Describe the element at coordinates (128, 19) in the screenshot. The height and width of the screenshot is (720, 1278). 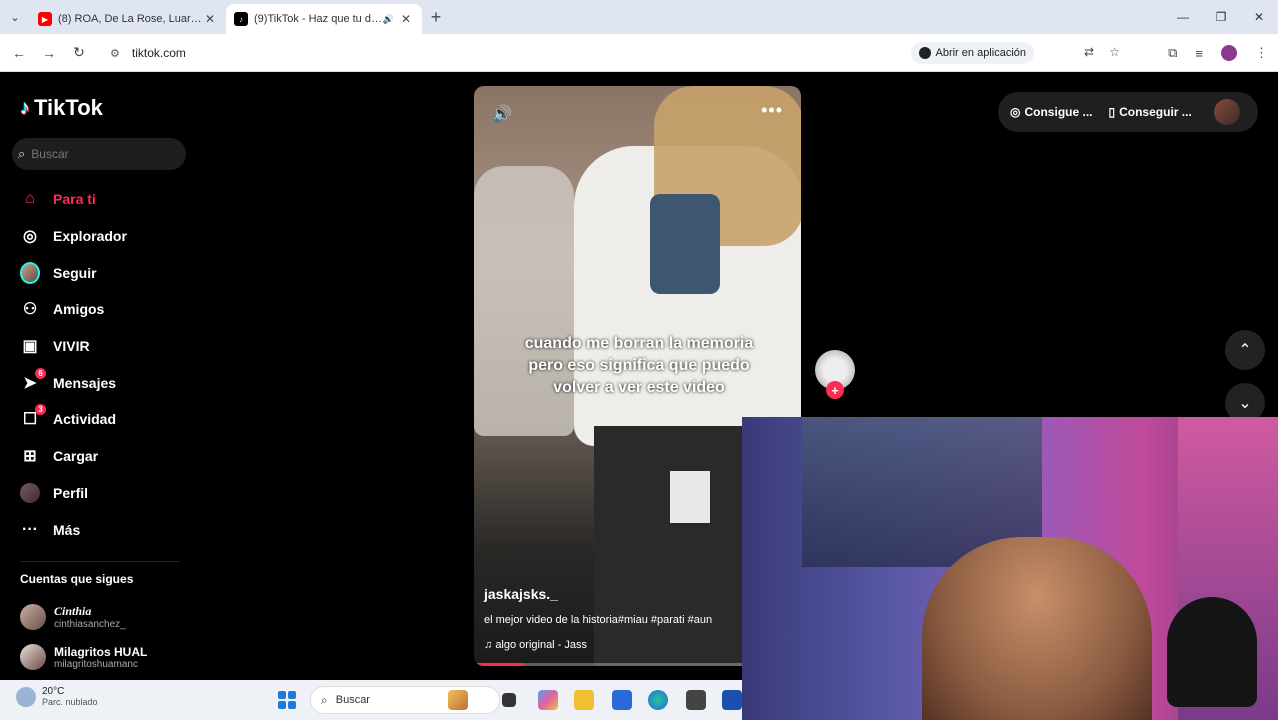
I see `tab-youtube: ▶ (8) ROA, De La Rose, Luar La L... ✕` at that location.